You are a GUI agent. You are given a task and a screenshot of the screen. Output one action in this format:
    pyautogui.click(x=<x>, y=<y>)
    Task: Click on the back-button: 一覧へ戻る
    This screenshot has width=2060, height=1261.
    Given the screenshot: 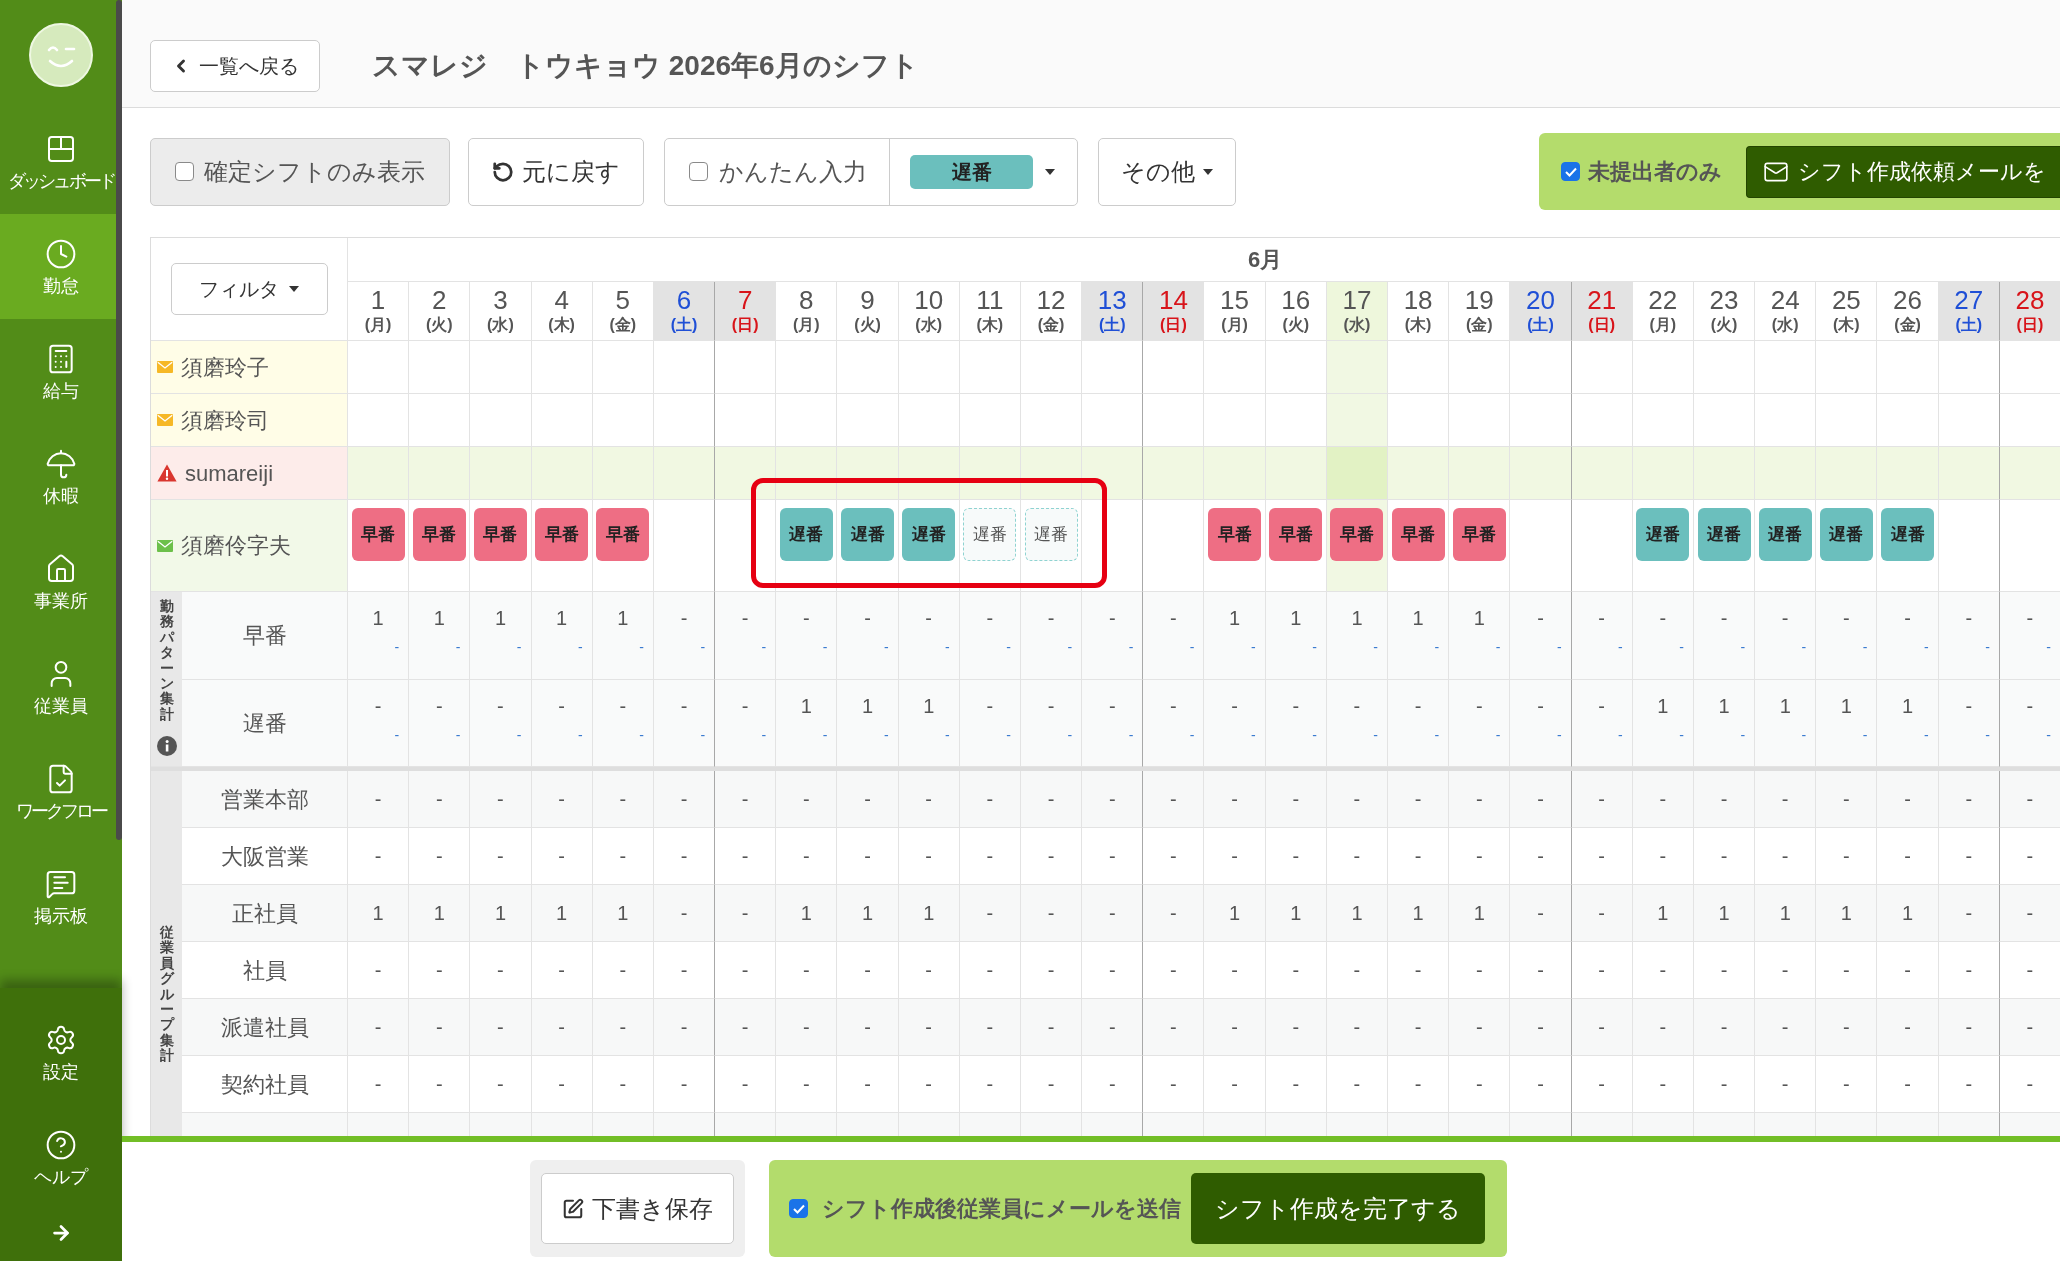 What is the action you would take?
    pyautogui.click(x=235, y=65)
    